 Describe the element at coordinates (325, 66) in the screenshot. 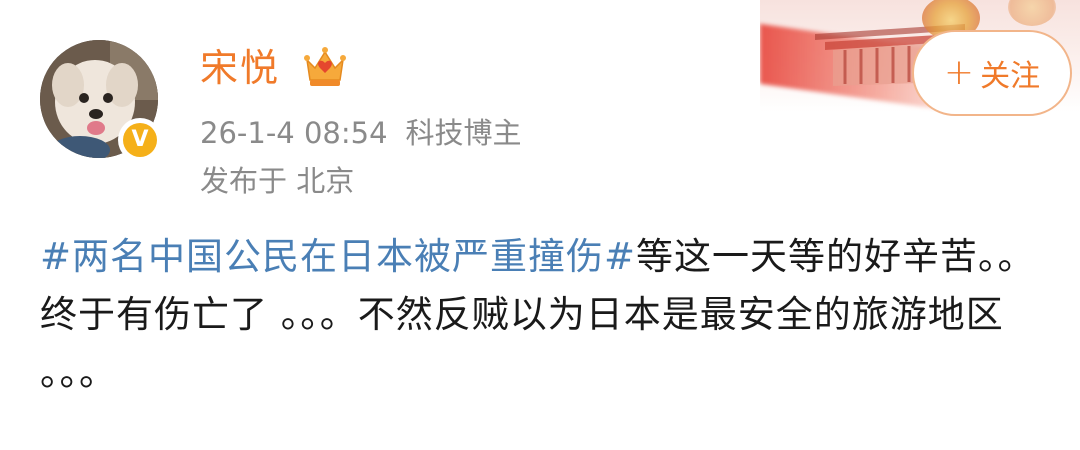

I see `crown-icon` at that location.